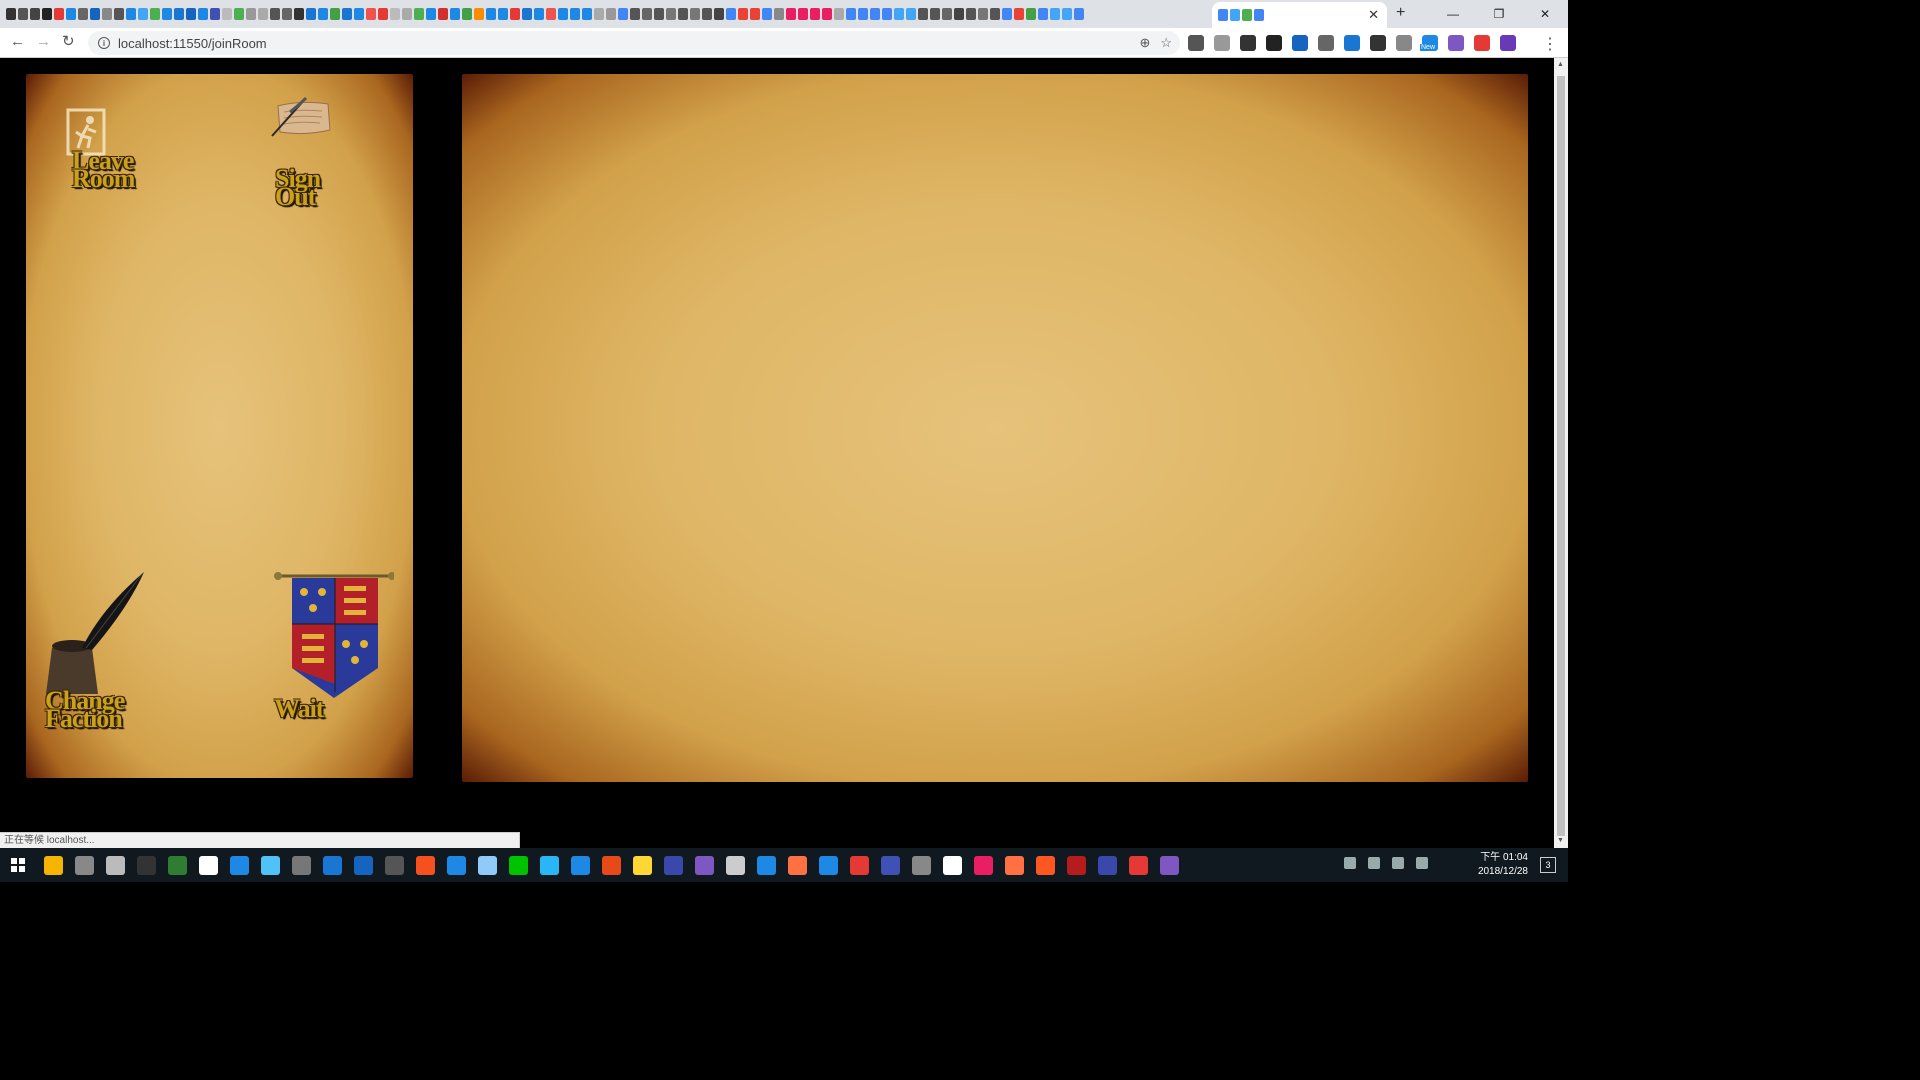 Image resolution: width=1920 pixels, height=1080 pixels. I want to click on page-scrollbar: ▲ ▼, so click(1561, 453).